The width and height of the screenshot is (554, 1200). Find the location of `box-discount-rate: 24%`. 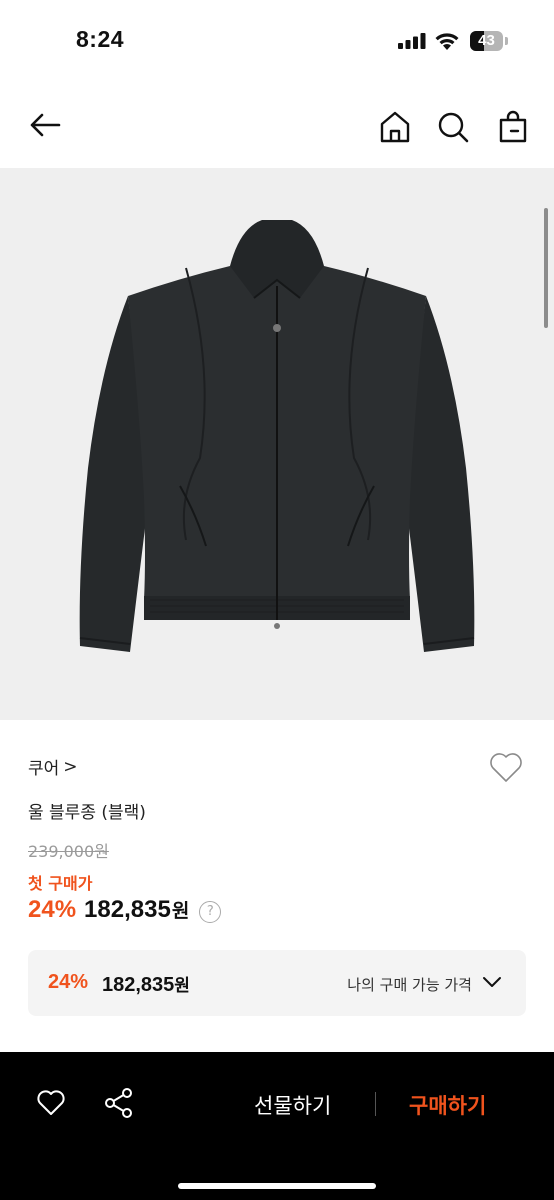

box-discount-rate: 24% is located at coordinates (68, 982).